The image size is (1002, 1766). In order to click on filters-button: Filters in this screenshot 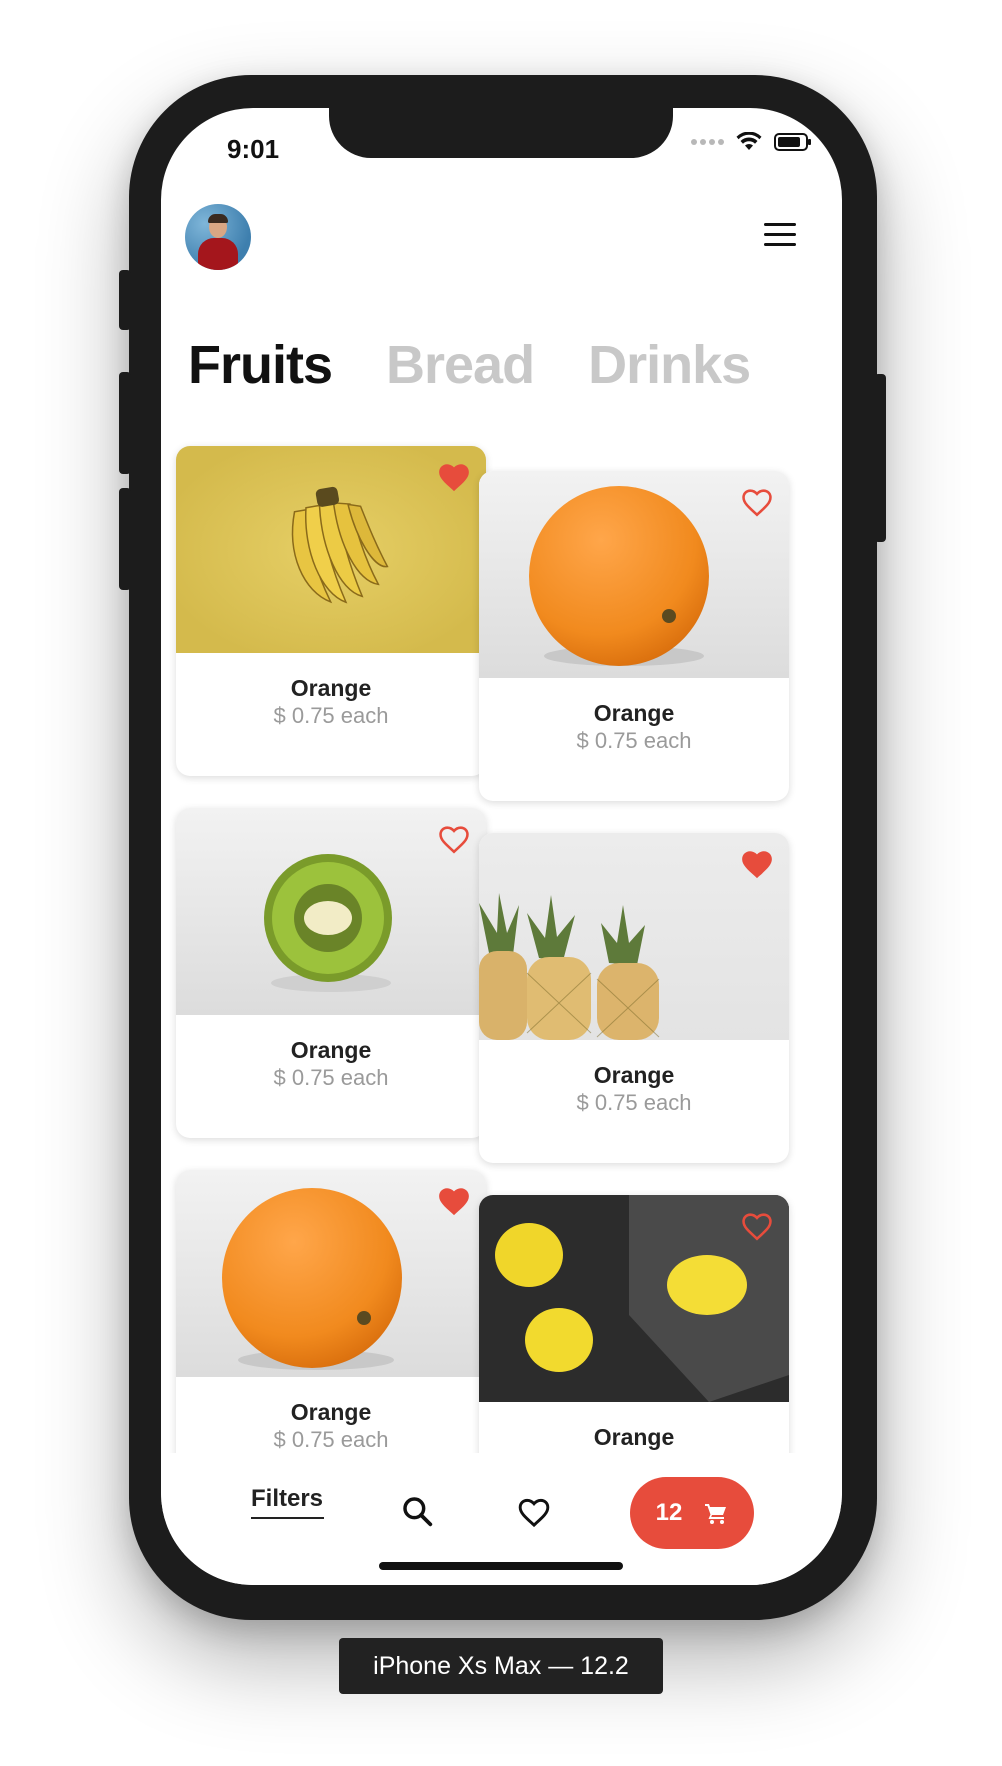, I will do `click(287, 1499)`.